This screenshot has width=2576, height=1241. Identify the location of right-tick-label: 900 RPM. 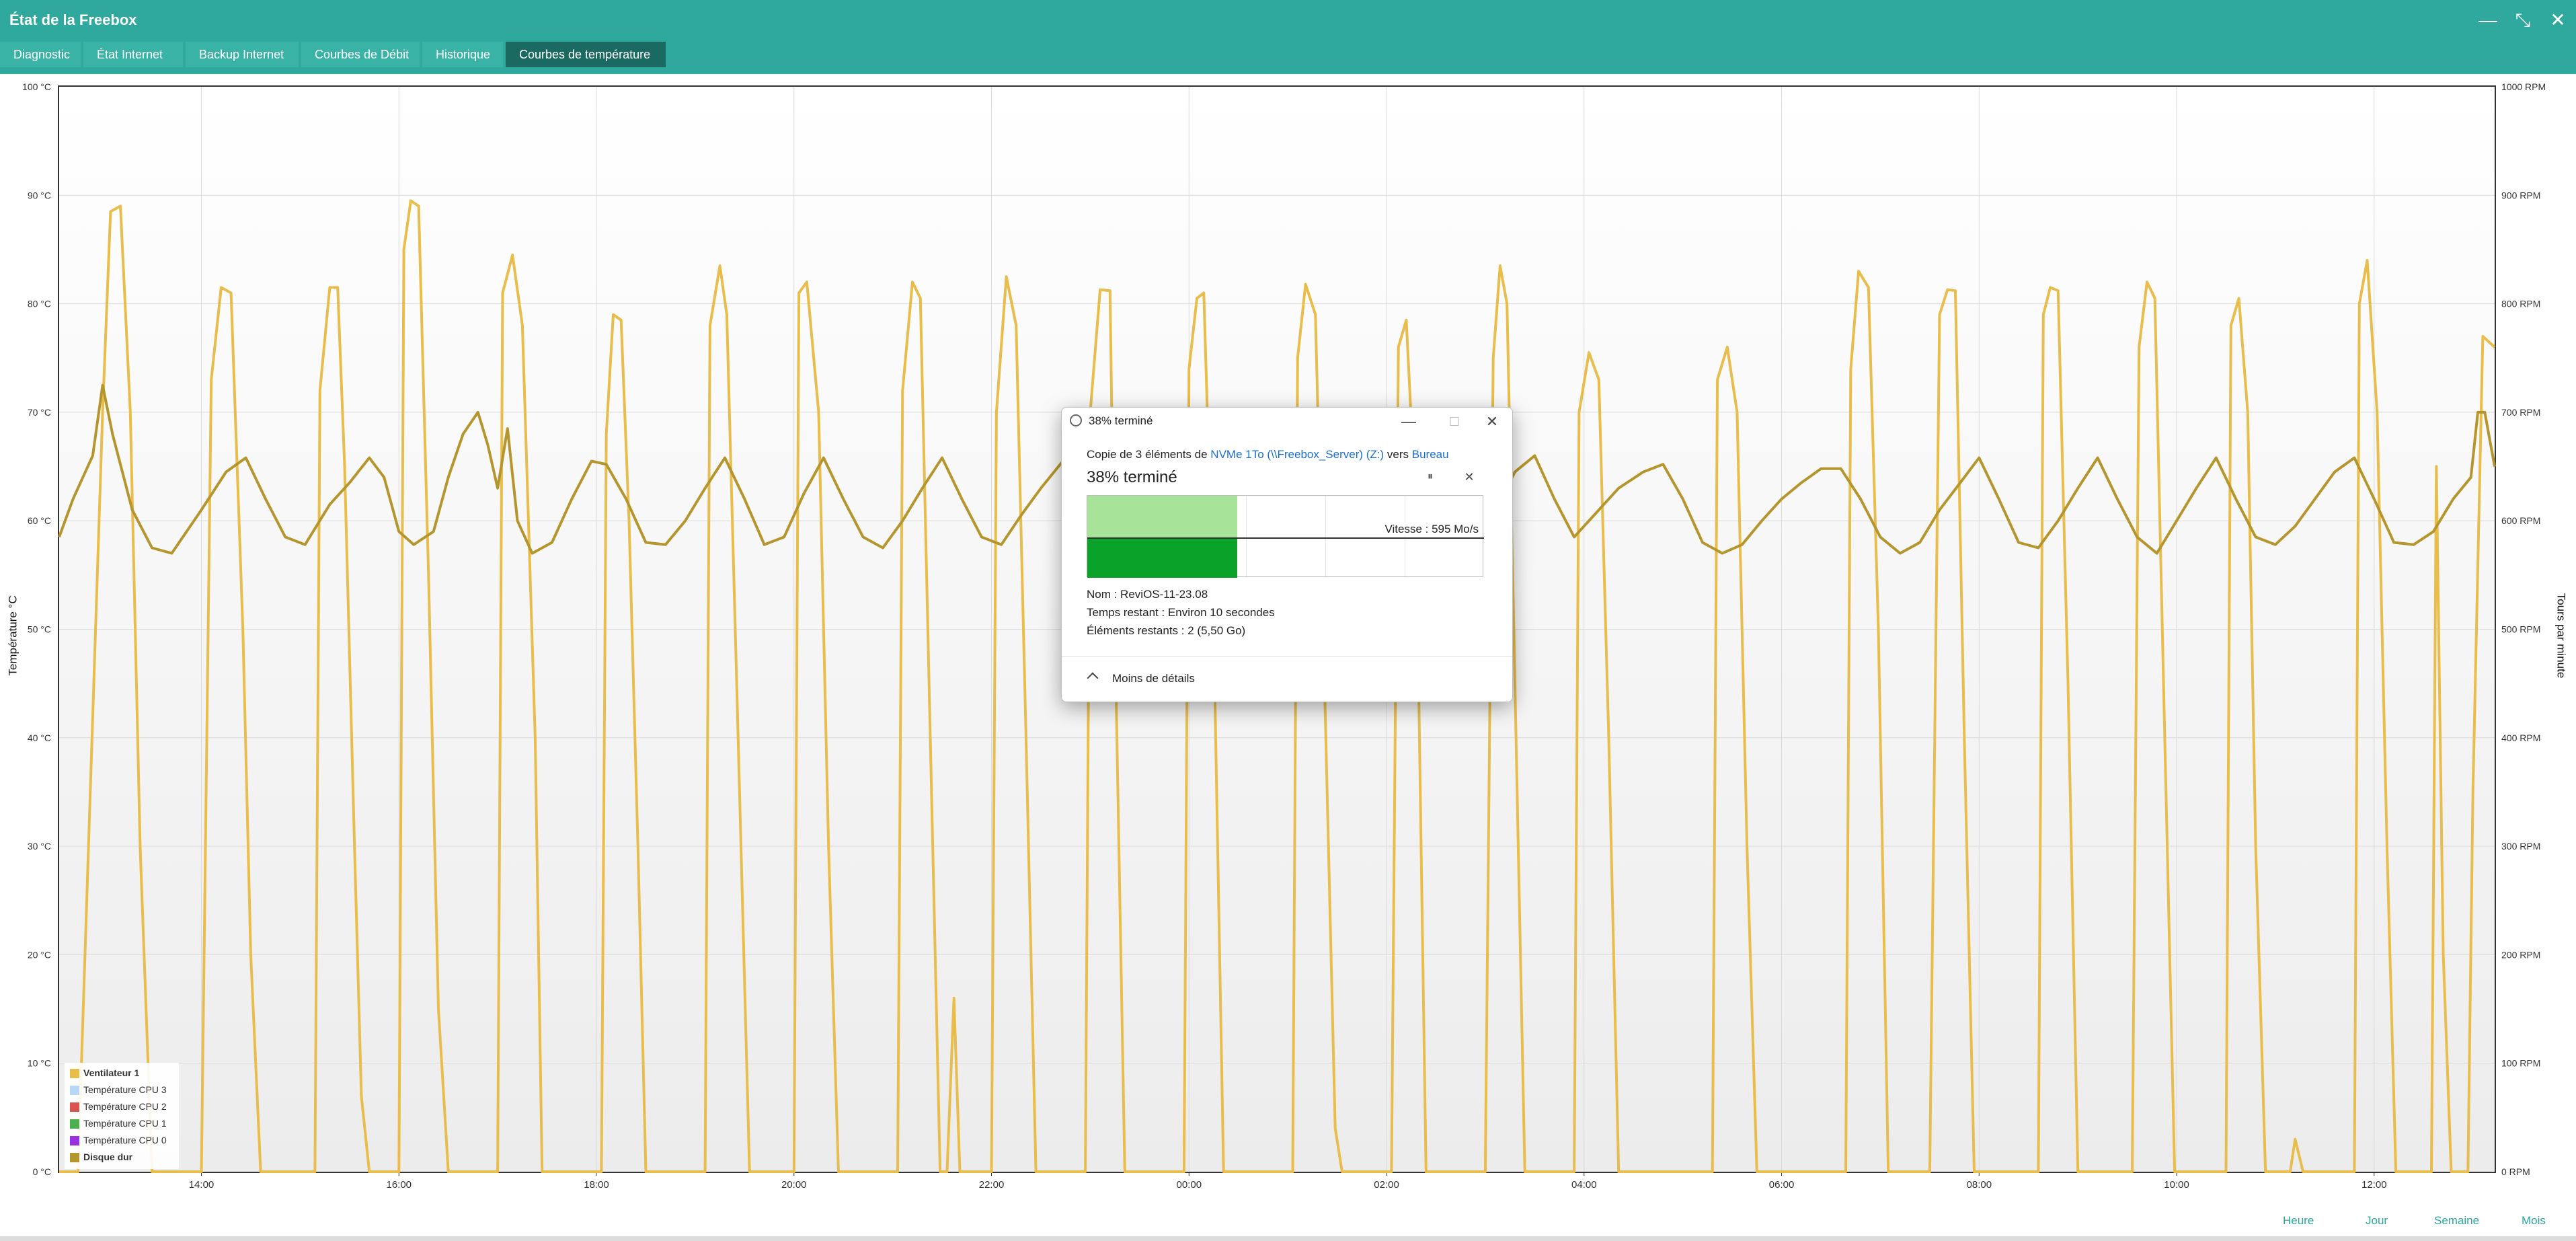
(2521, 195).